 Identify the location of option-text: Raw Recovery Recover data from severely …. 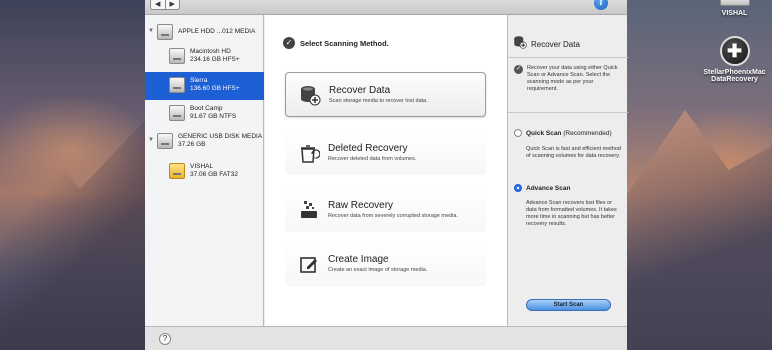
(393, 210).